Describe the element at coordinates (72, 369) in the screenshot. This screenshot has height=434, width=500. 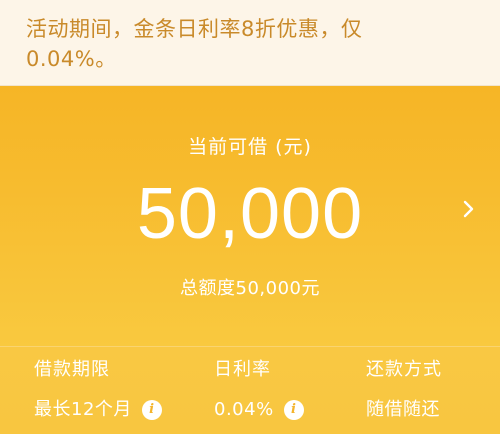
I see `loan-term-title: 借款期限` at that location.